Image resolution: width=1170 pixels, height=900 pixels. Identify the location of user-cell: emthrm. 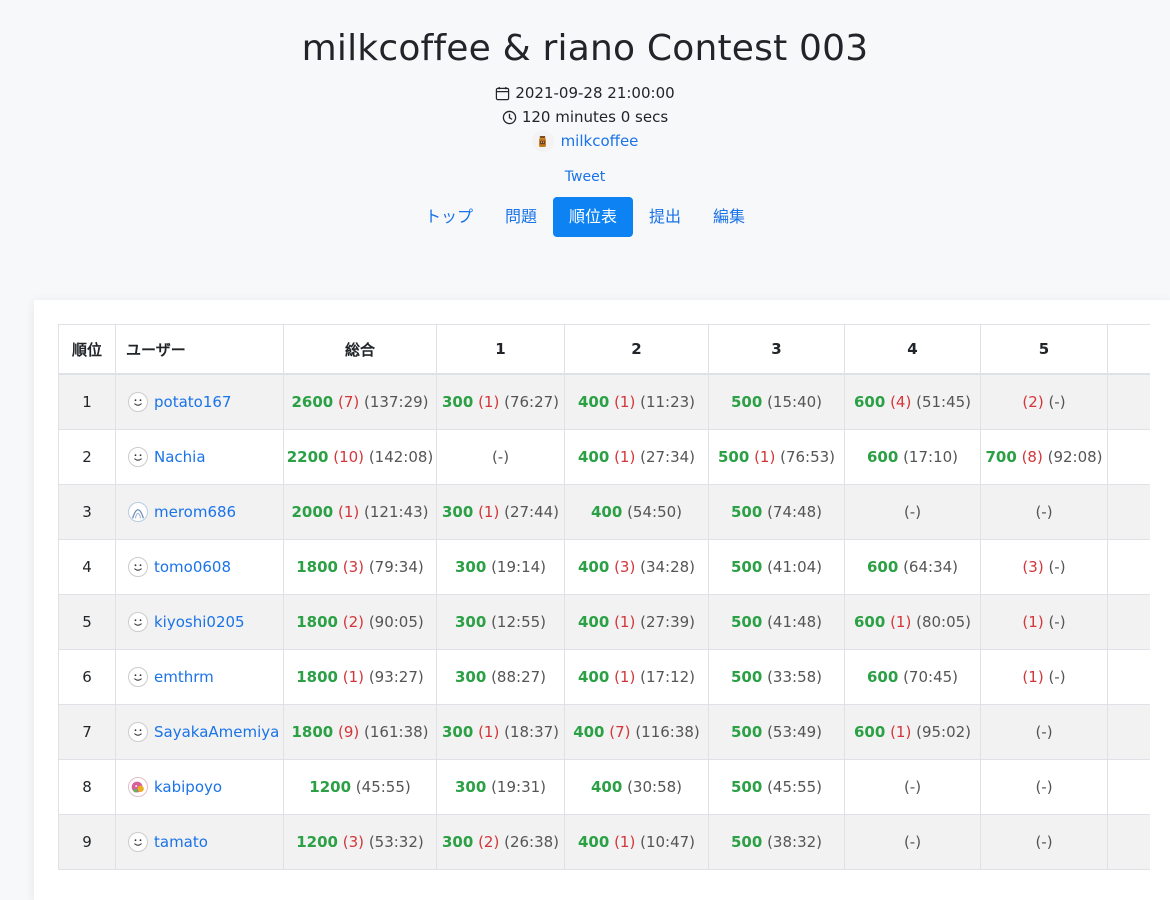
(199, 677).